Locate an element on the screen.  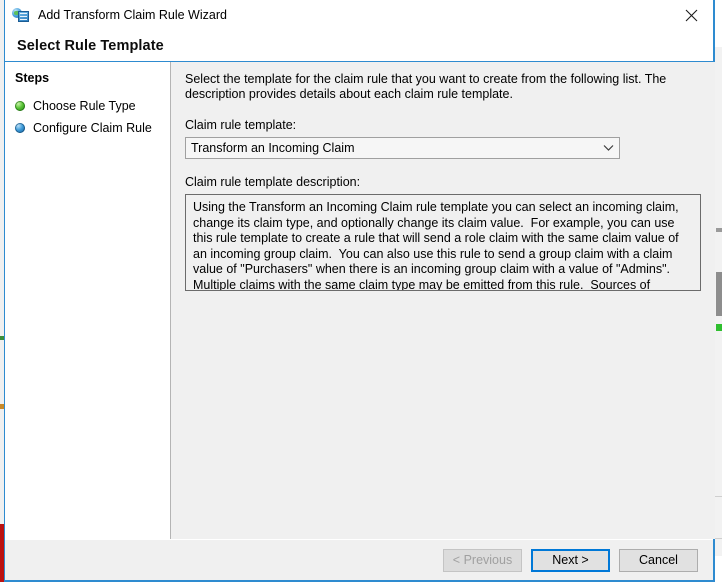
step-current-icon is located at coordinates (20, 128).